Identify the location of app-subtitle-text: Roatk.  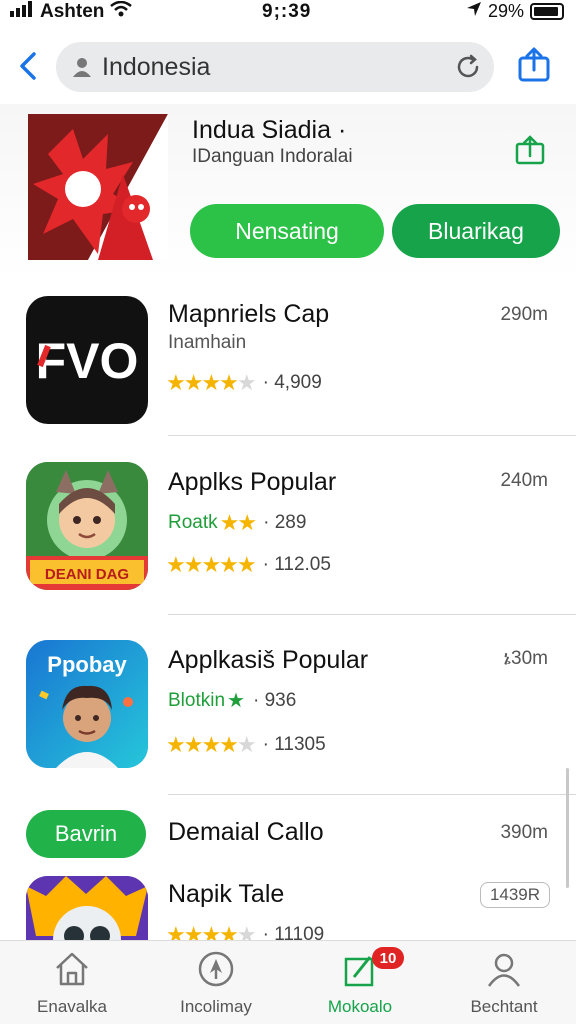
(193, 522).